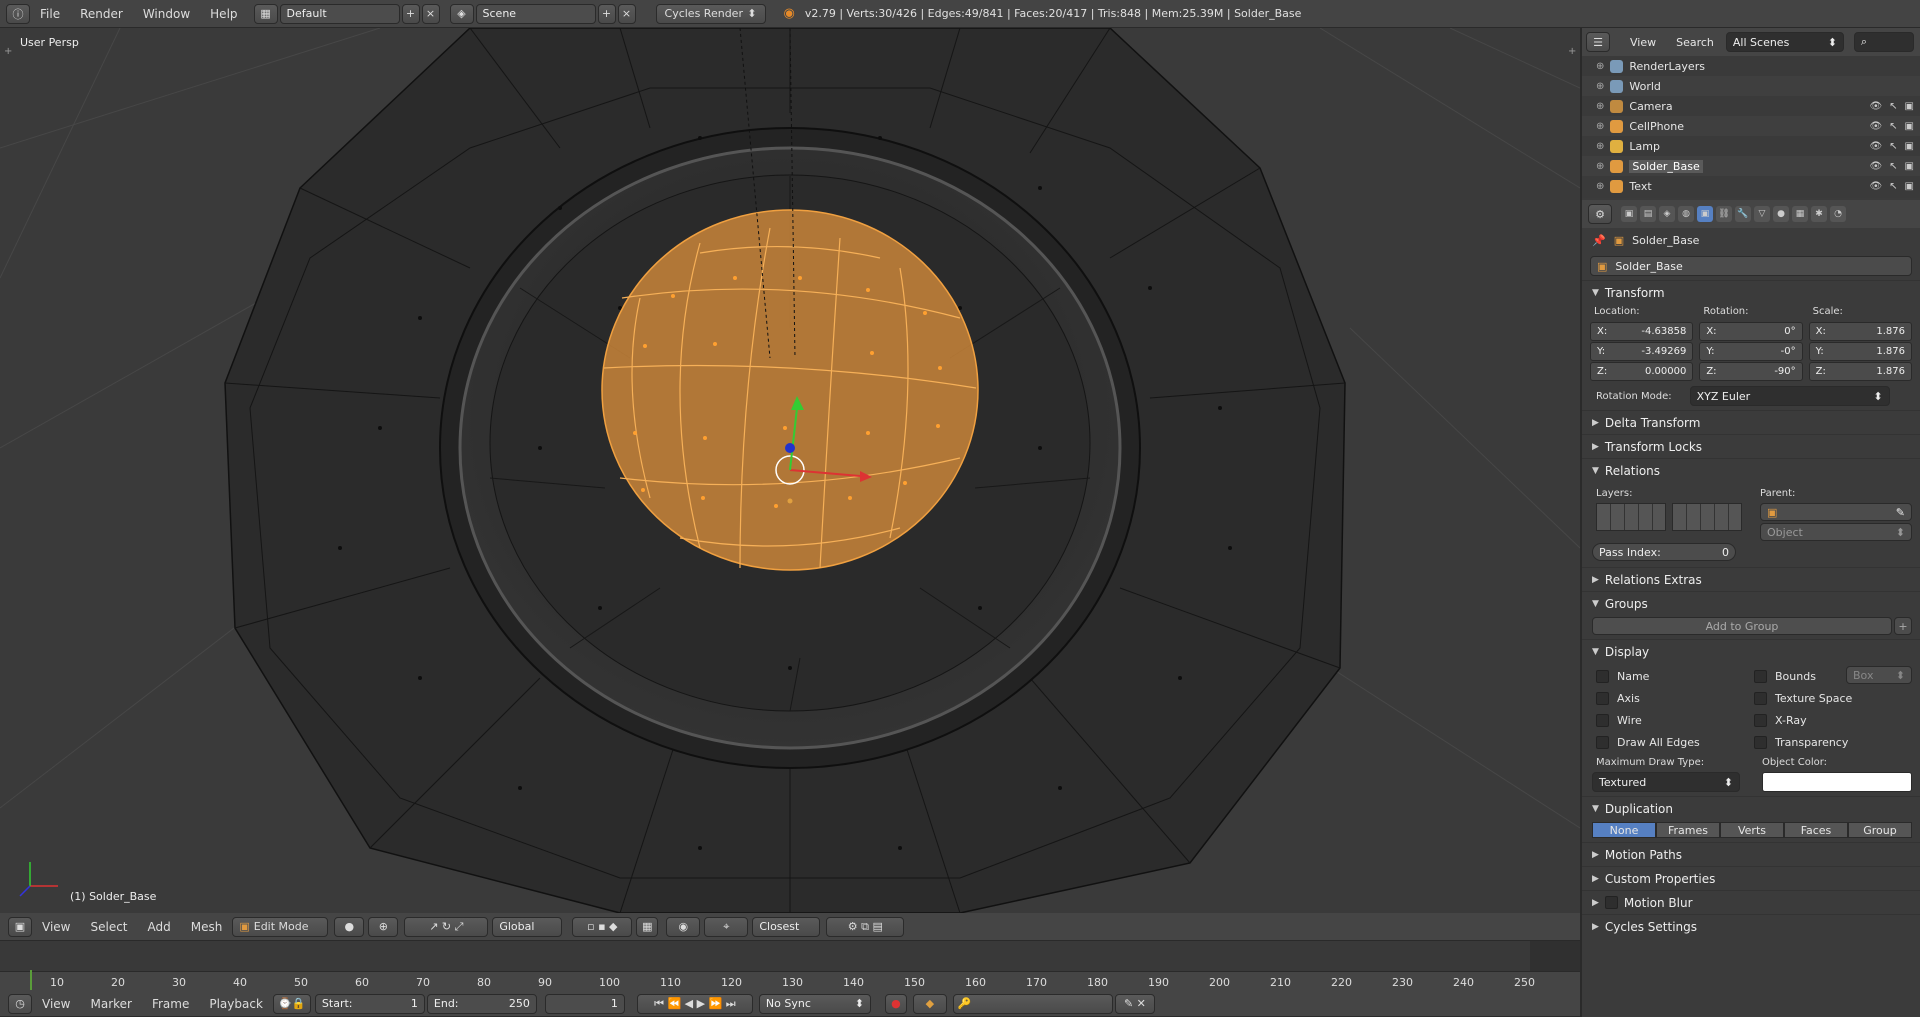 The width and height of the screenshot is (1920, 1017). Describe the element at coordinates (170, 1003) in the screenshot. I see `tl-menu-frame: Frame` at that location.